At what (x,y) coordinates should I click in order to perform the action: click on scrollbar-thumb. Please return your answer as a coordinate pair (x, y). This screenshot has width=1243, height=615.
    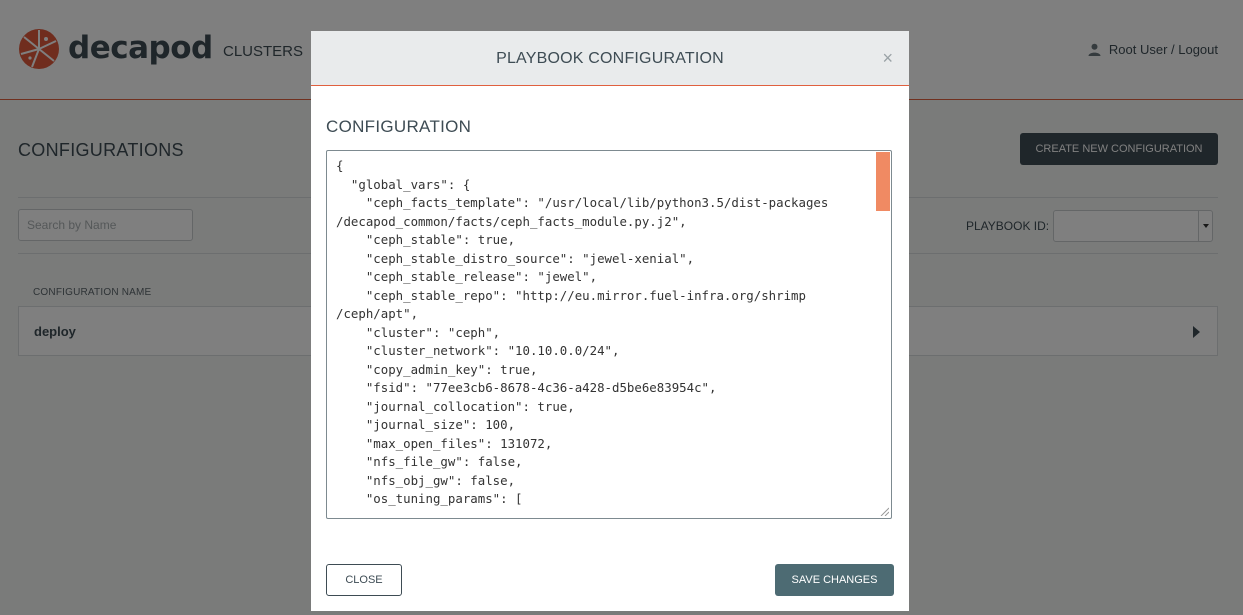
    Looking at the image, I should click on (883, 181).